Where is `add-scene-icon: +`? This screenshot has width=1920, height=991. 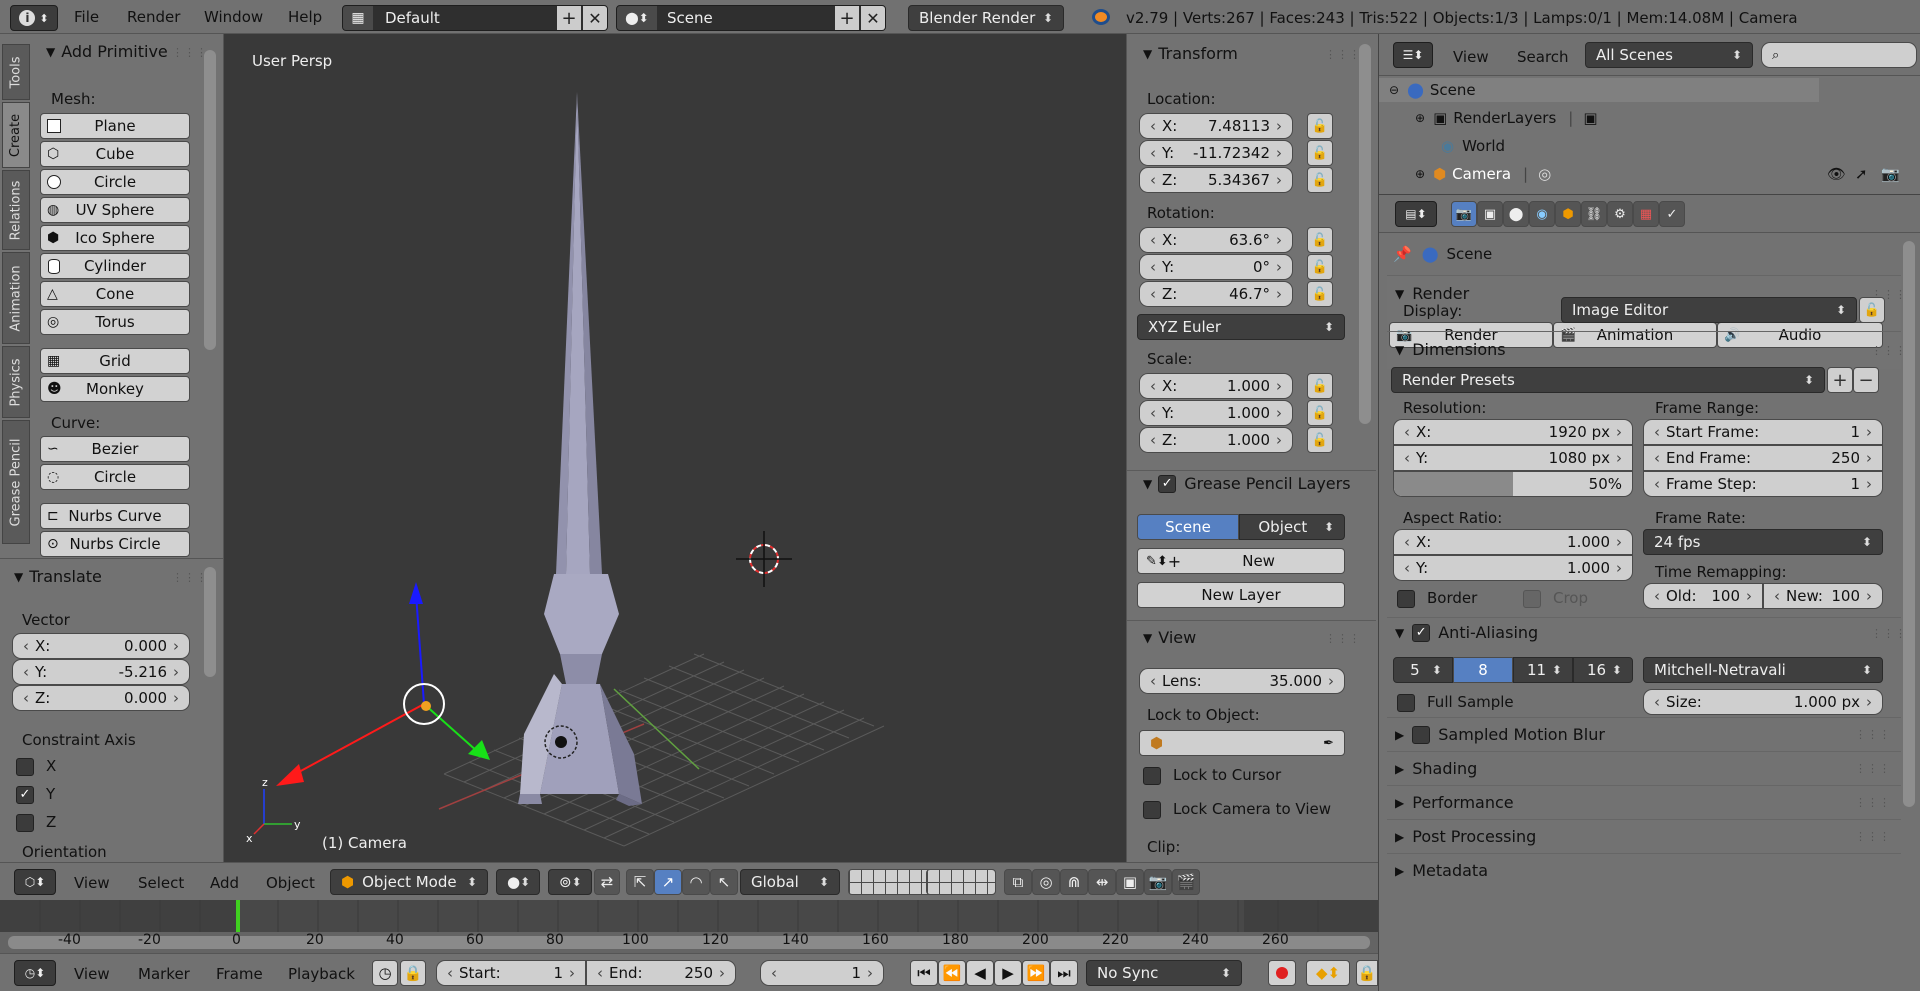
add-scene-icon: + is located at coordinates (847, 18).